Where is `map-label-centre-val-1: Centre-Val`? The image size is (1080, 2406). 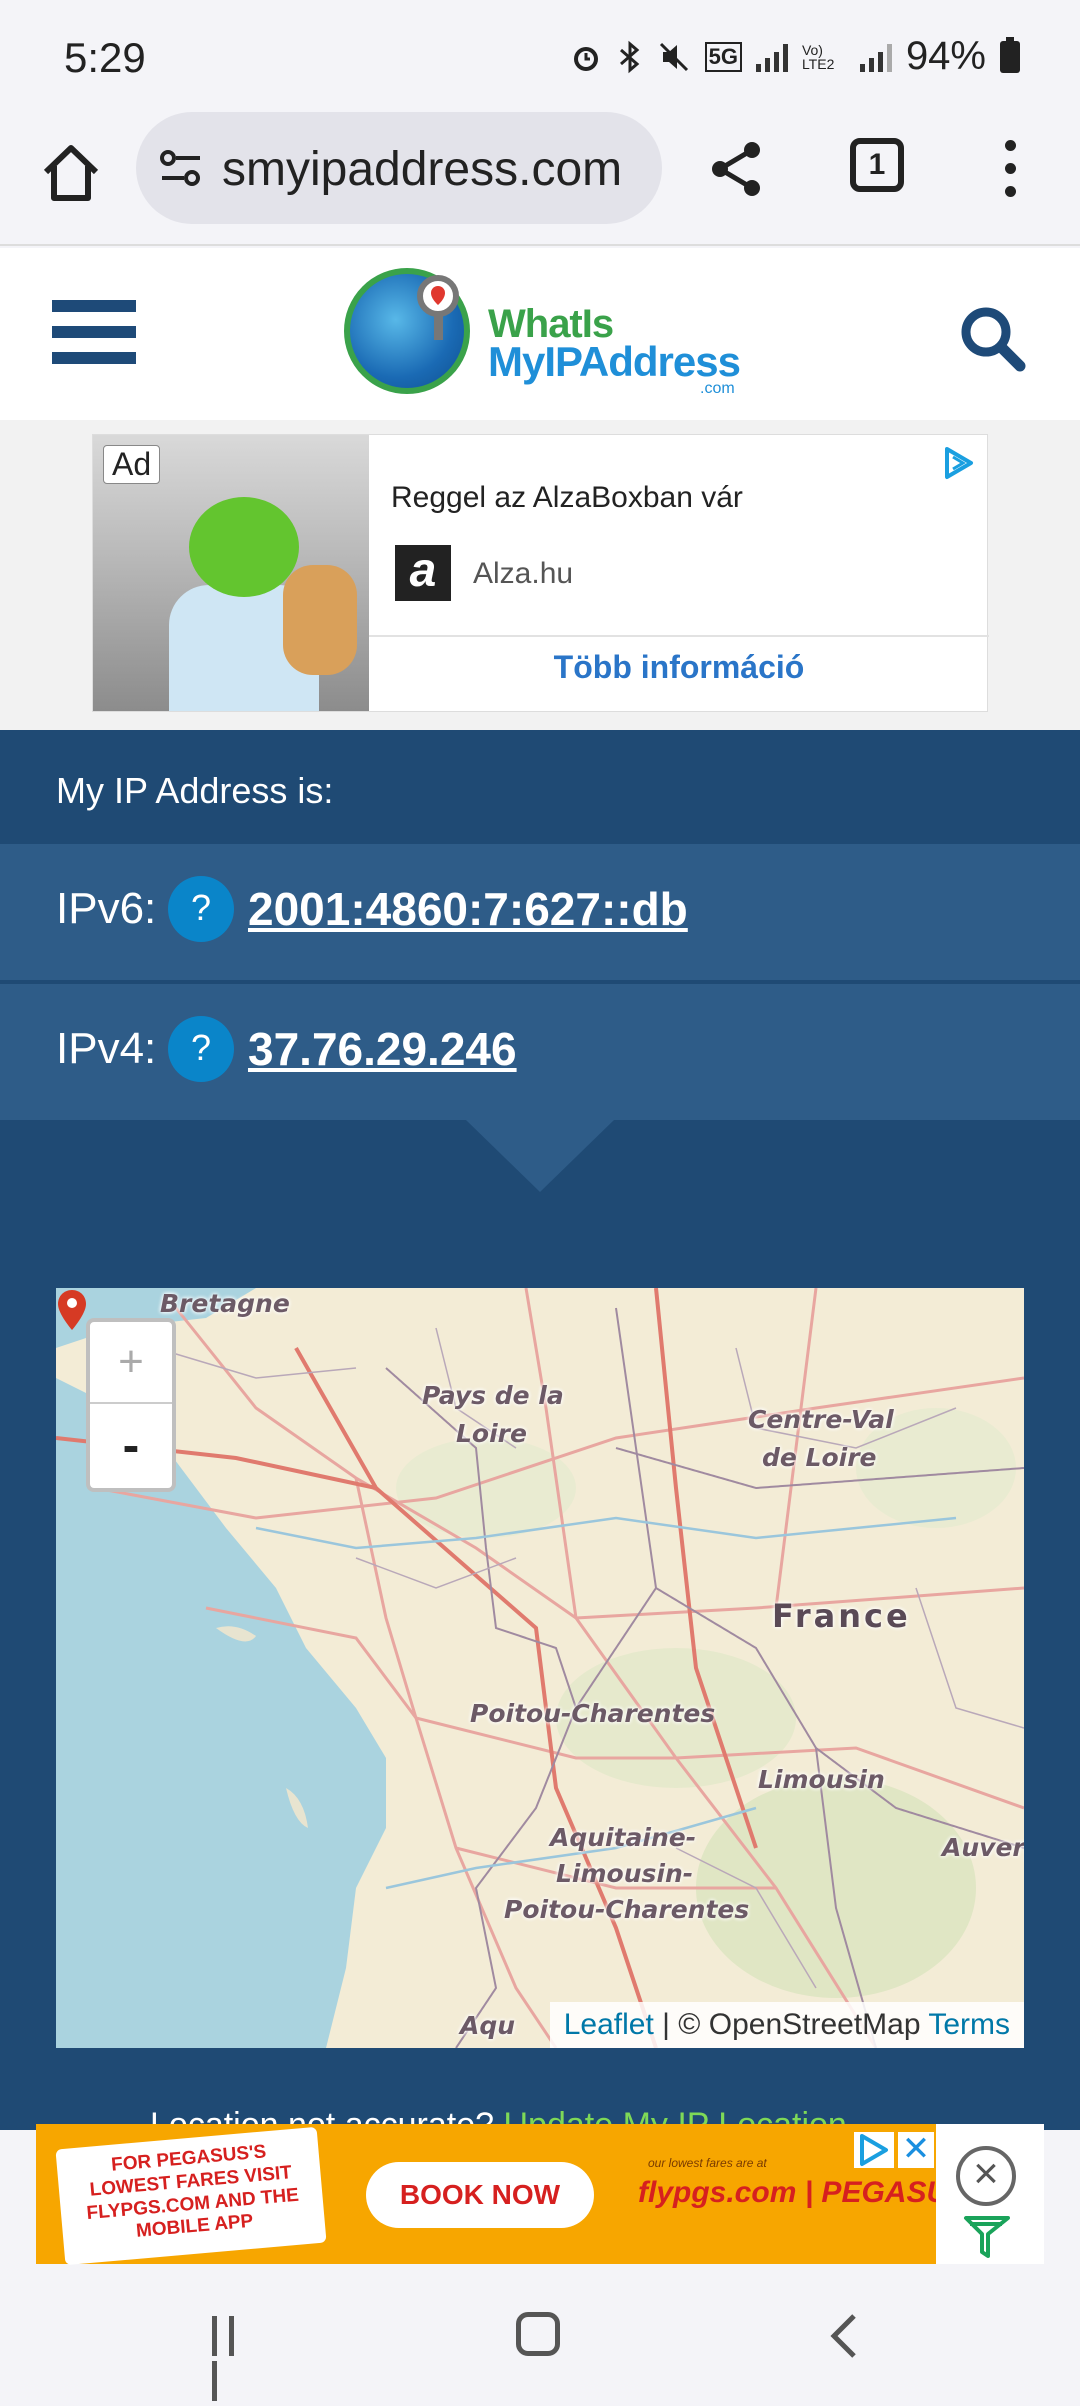 map-label-centre-val-1: Centre-Val is located at coordinates (821, 1419).